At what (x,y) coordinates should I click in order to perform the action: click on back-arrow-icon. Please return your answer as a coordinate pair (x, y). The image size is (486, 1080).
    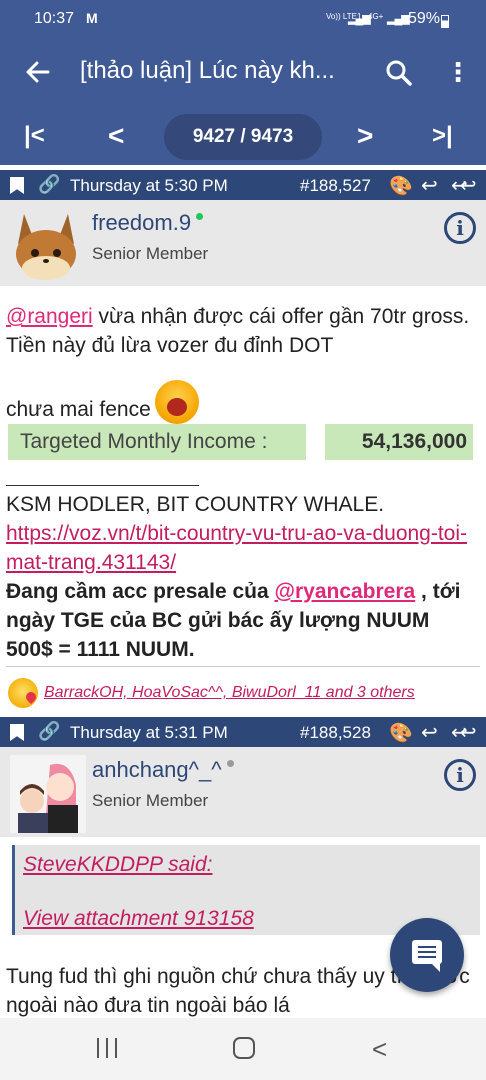
    Looking at the image, I should click on (38, 72).